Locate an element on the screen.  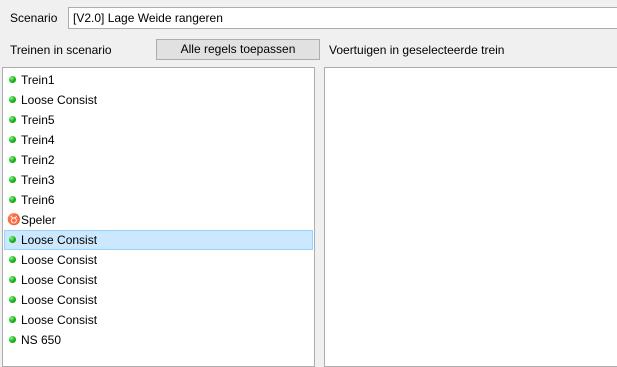
train-list-item-label: NS 650 is located at coordinates (41, 340).